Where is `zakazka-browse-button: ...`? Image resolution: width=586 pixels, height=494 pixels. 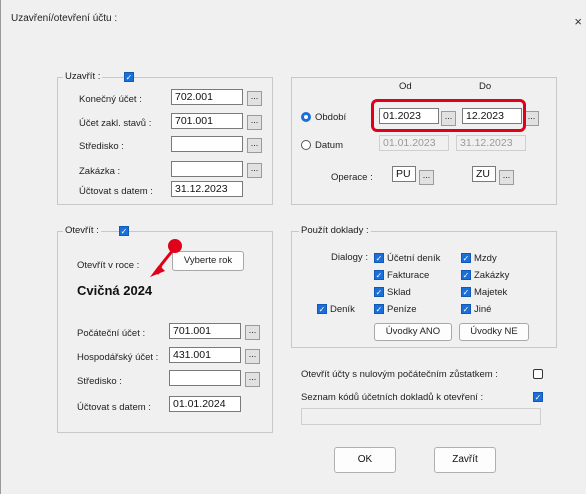 zakazka-browse-button: ... is located at coordinates (254, 170).